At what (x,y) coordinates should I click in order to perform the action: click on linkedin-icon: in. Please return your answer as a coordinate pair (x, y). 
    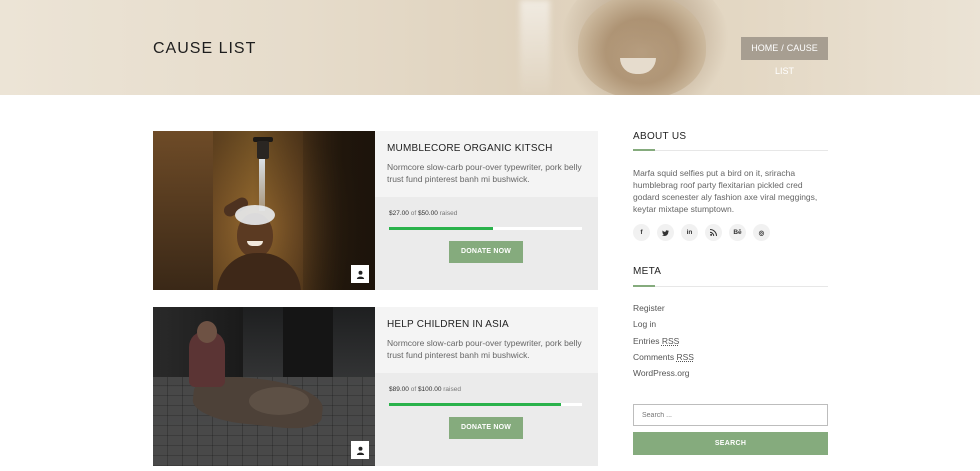
    Looking at the image, I should click on (689, 232).